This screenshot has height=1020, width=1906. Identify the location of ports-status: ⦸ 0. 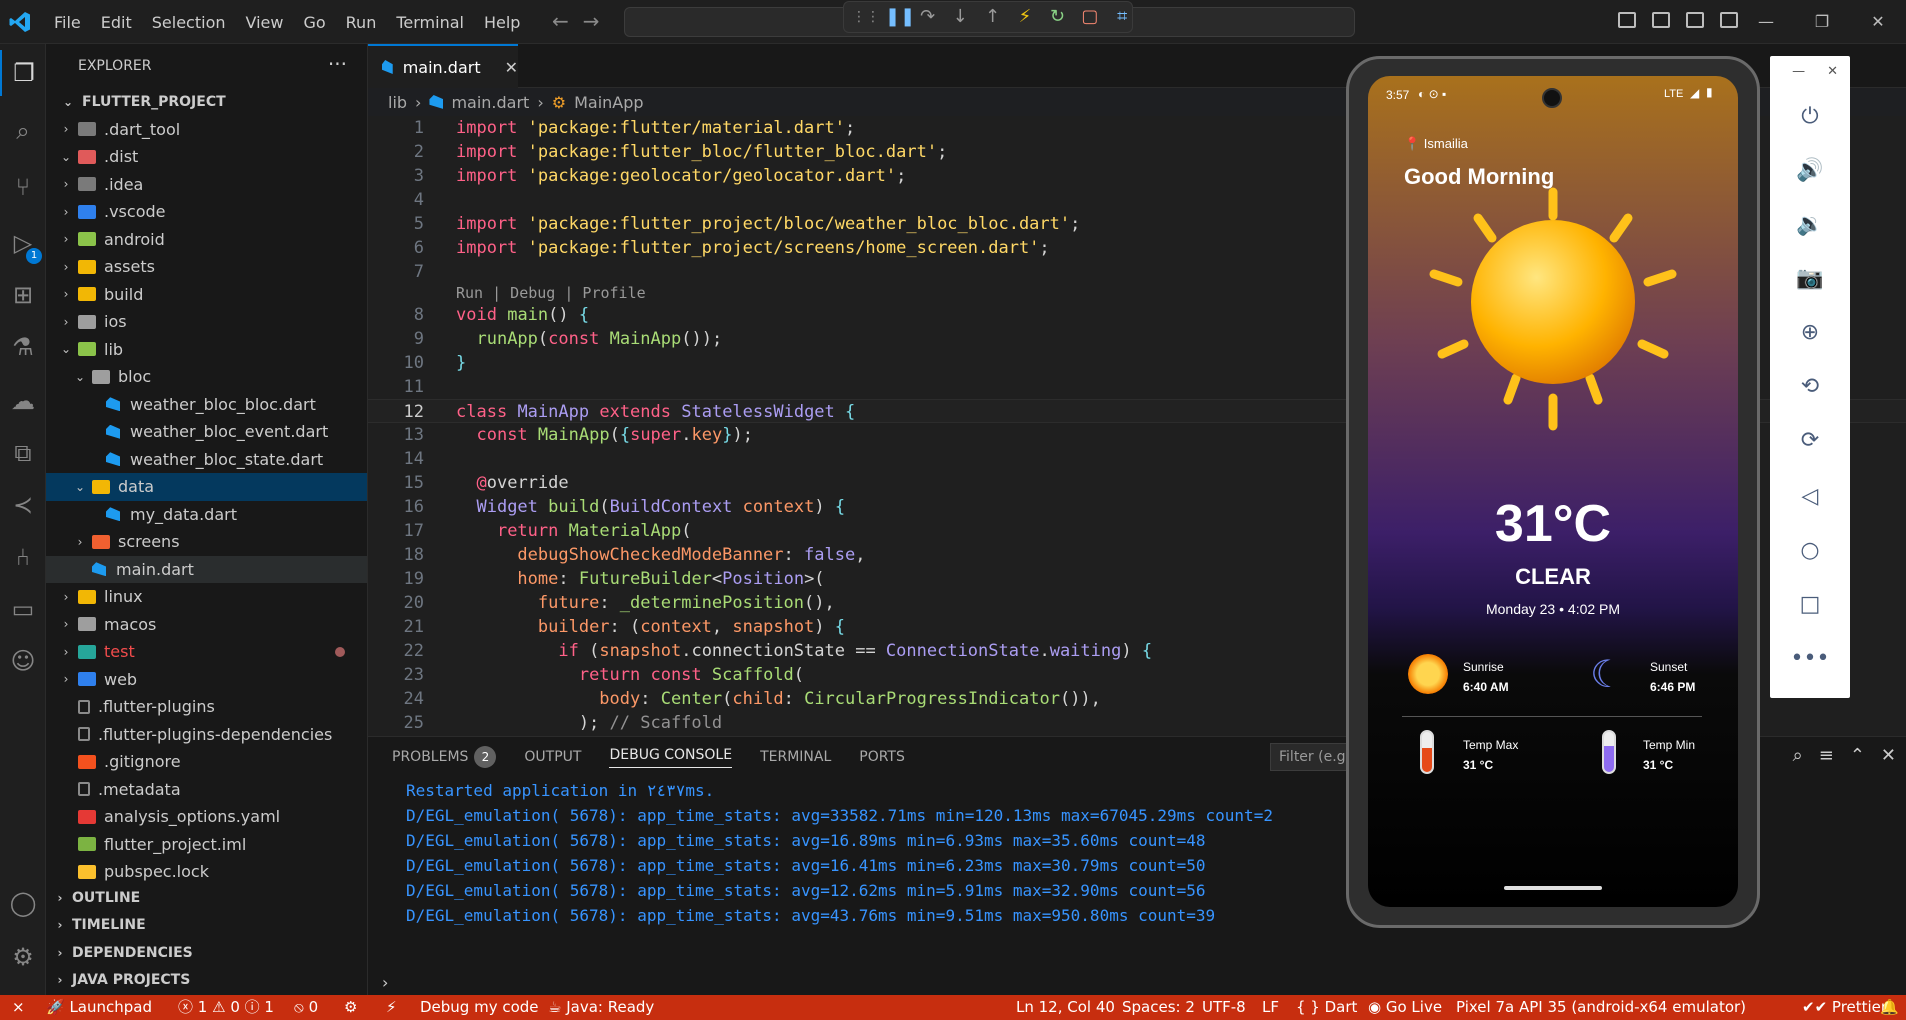
(306, 1007).